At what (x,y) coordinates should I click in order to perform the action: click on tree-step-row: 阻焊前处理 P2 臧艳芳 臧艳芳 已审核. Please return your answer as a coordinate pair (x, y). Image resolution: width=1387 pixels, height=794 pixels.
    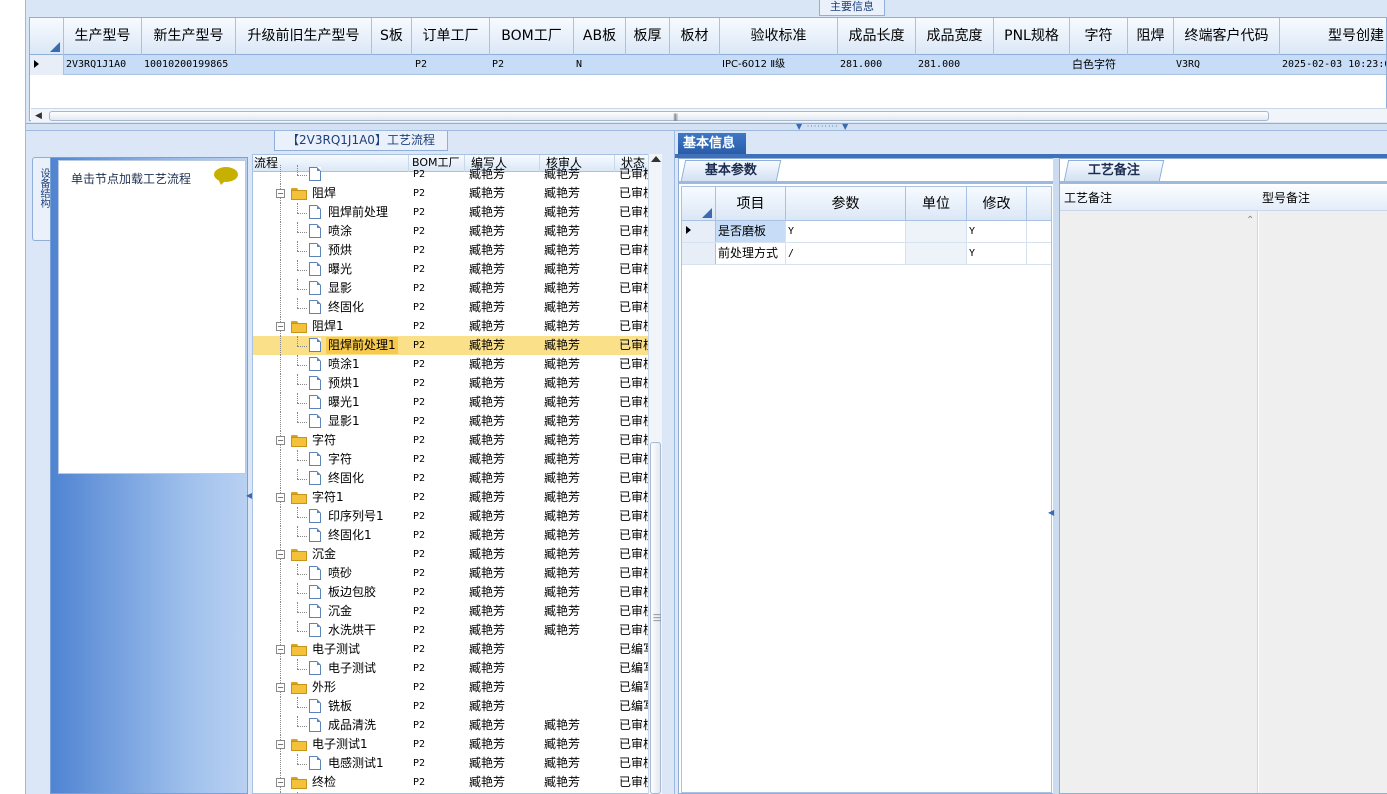
    Looking at the image, I should click on (451, 212).